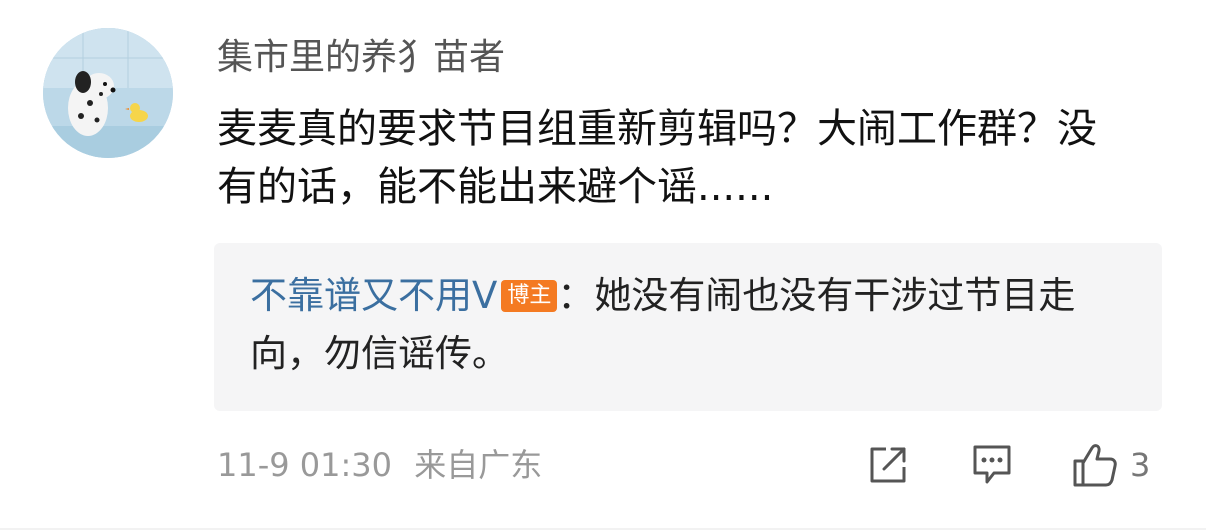 Image resolution: width=1206 pixels, height=530 pixels. Describe the element at coordinates (1120, 465) in the screenshot. I see `like-button: 3` at that location.